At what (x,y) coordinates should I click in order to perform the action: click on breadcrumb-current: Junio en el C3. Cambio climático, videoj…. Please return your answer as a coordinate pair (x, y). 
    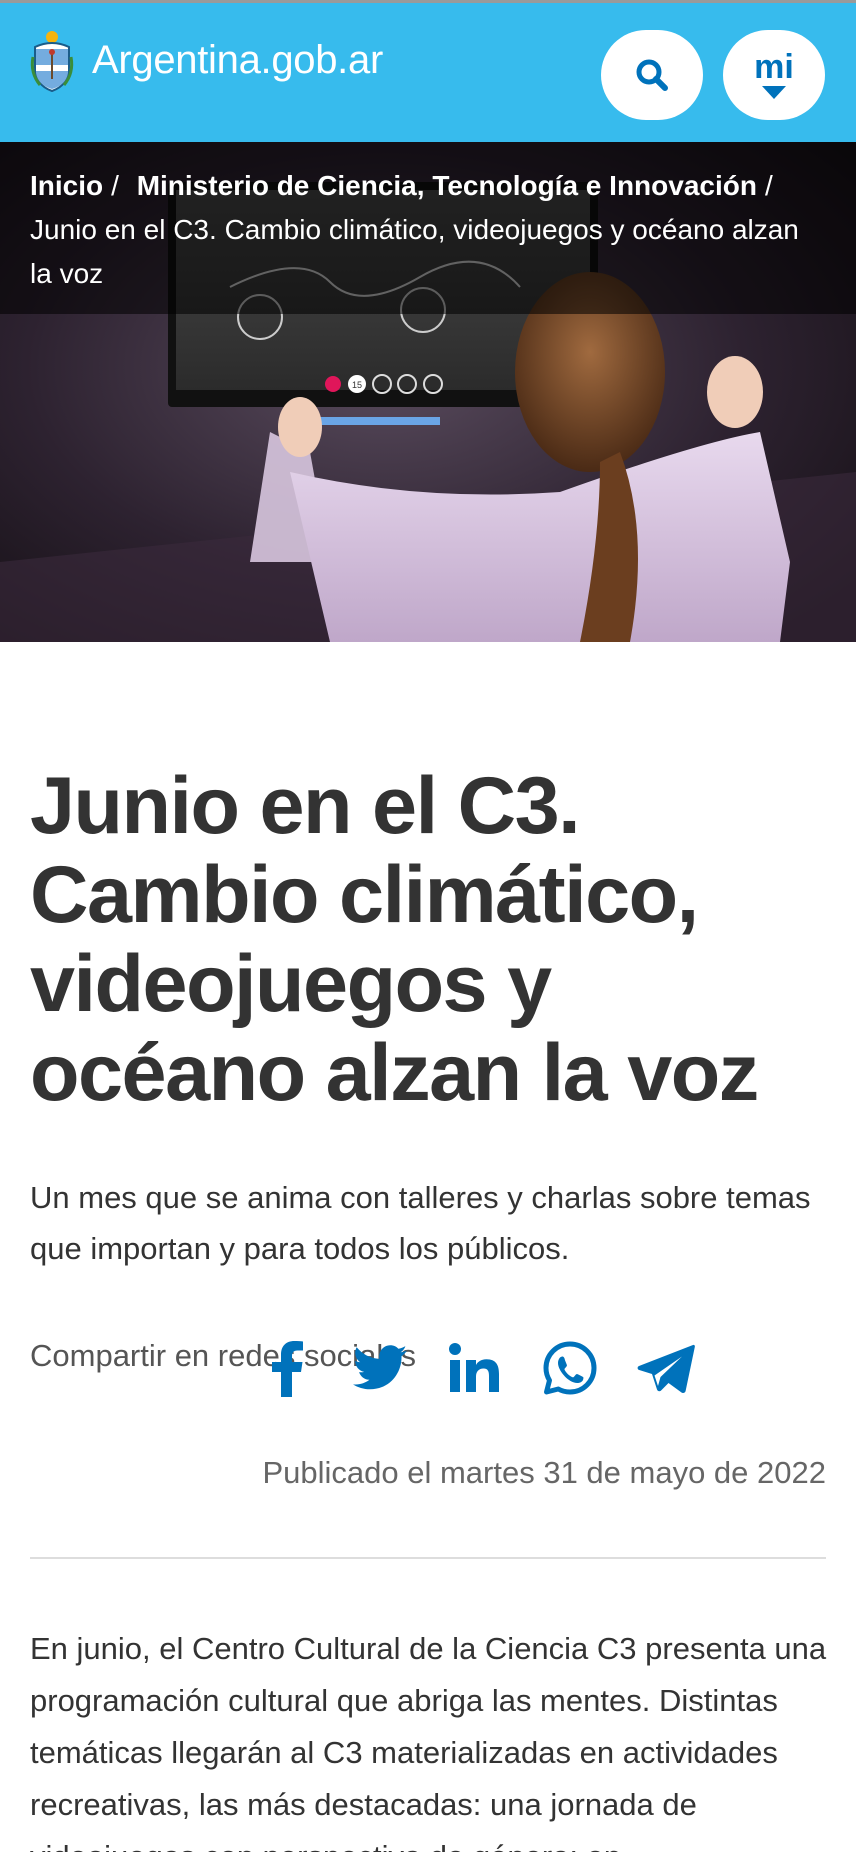
    Looking at the image, I should click on (414, 251).